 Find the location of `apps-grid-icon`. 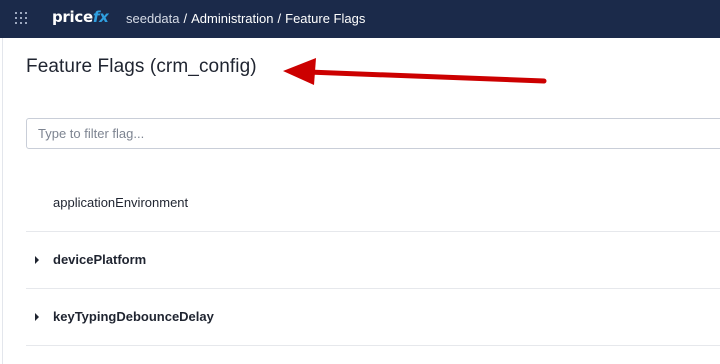

apps-grid-icon is located at coordinates (22, 19).